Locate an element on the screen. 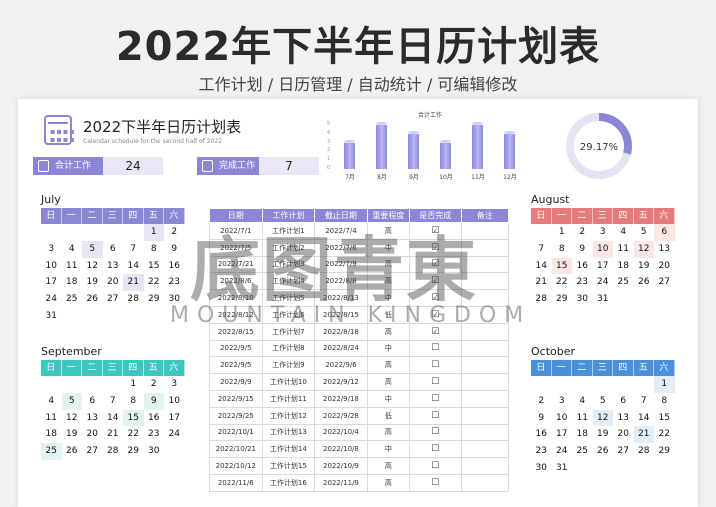  table-cell: 低 is located at coordinates (388, 415).